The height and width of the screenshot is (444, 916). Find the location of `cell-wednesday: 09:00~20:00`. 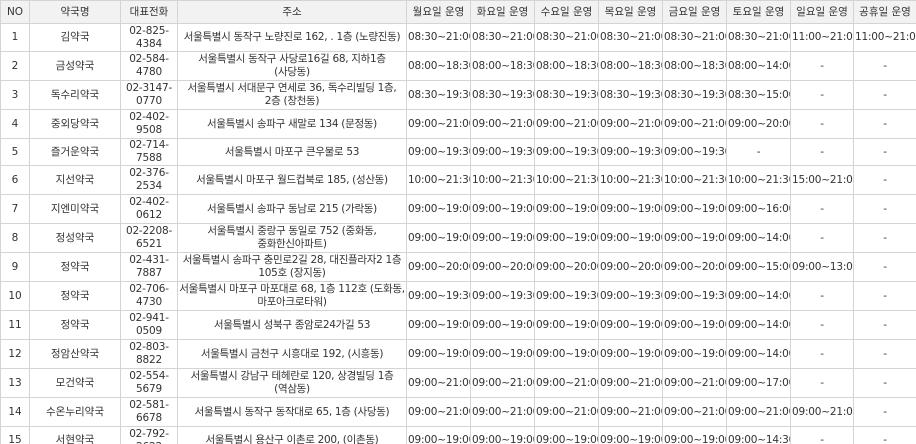

cell-wednesday: 09:00~20:00 is located at coordinates (566, 267).